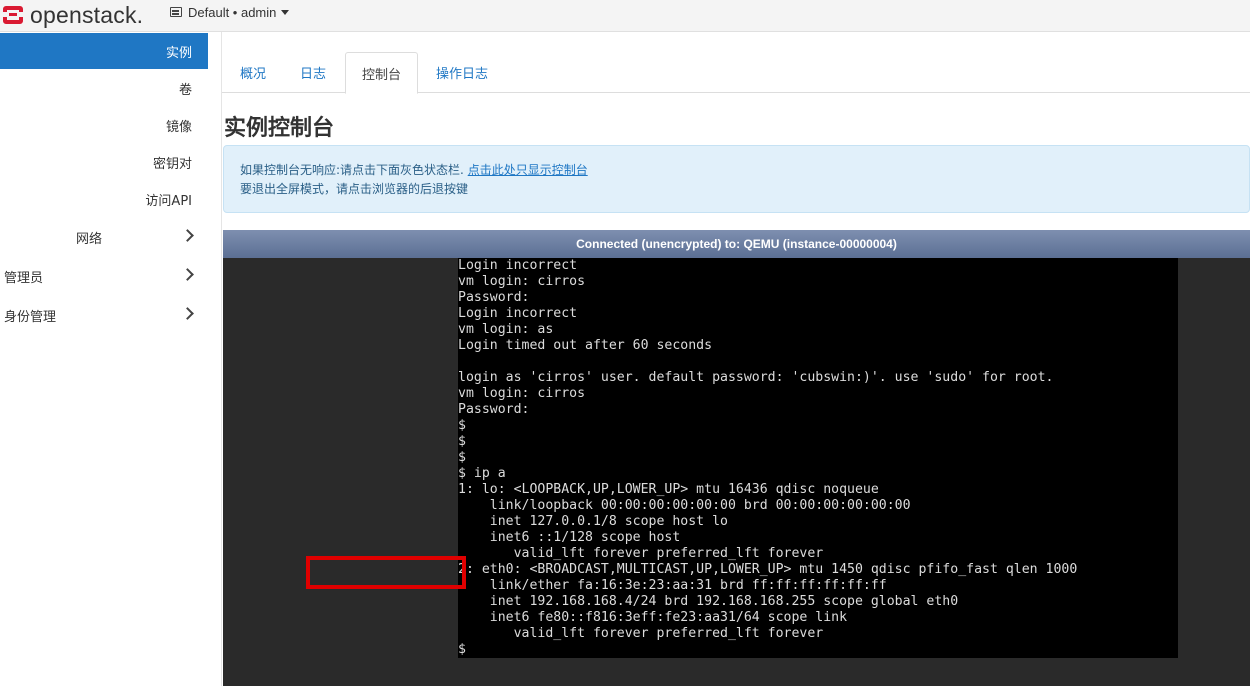  I want to click on tab-label: 日志, so click(312, 74).